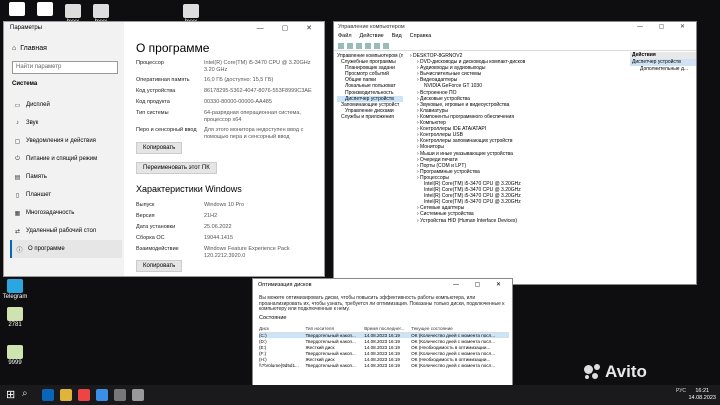 The width and height of the screenshot is (720, 405). I want to click on scan-icon, so click(386, 46).